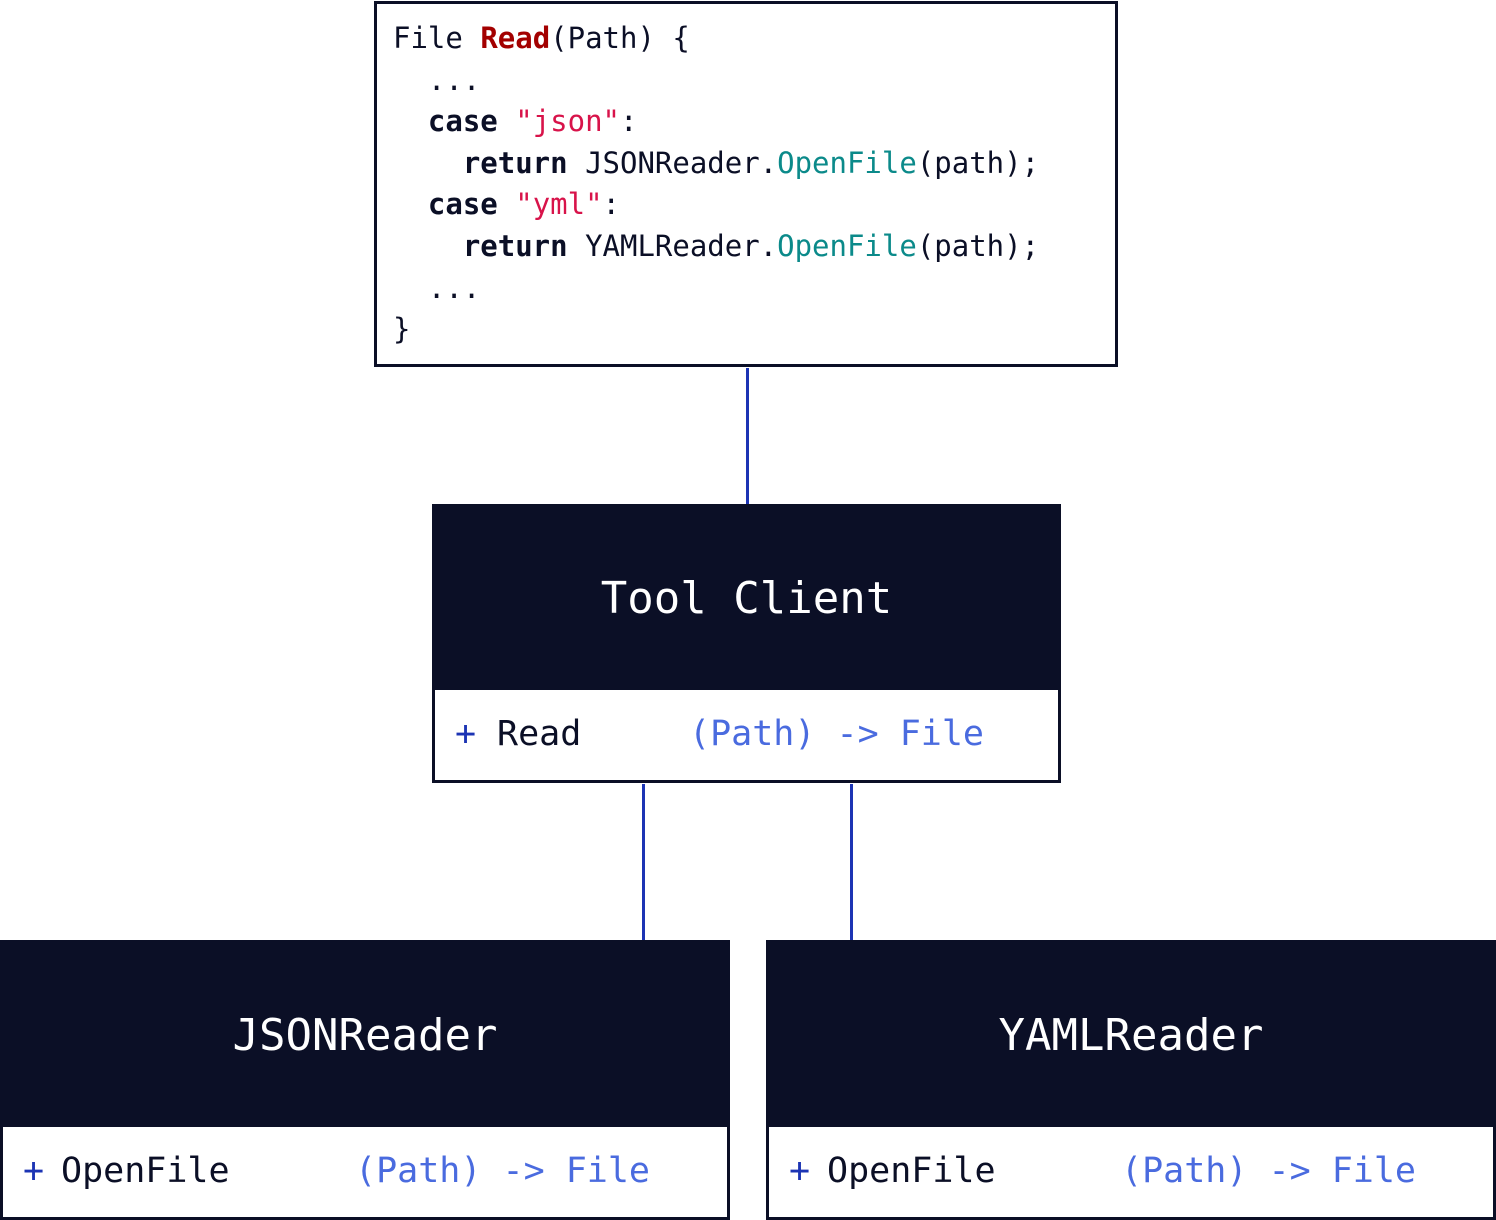 The image size is (1496, 1220). I want to click on code-line: case "yml":, so click(506, 204).